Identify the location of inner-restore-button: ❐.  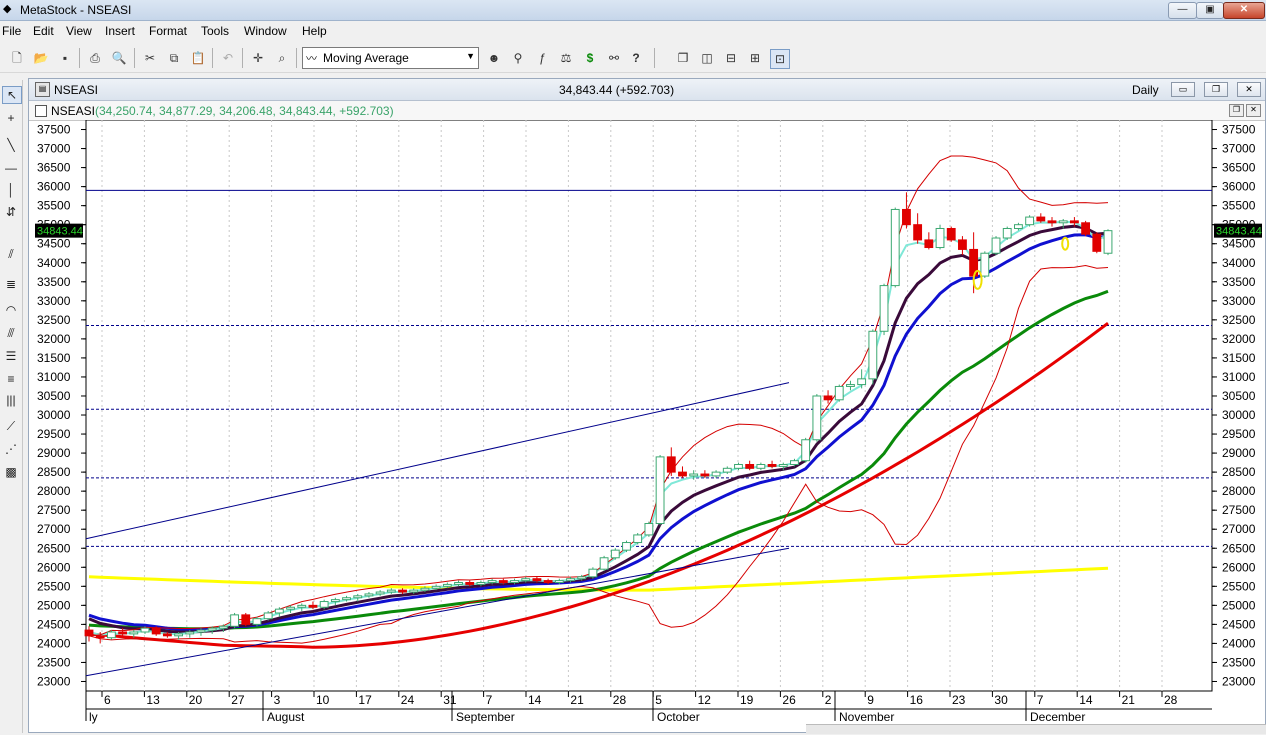
(1236, 110).